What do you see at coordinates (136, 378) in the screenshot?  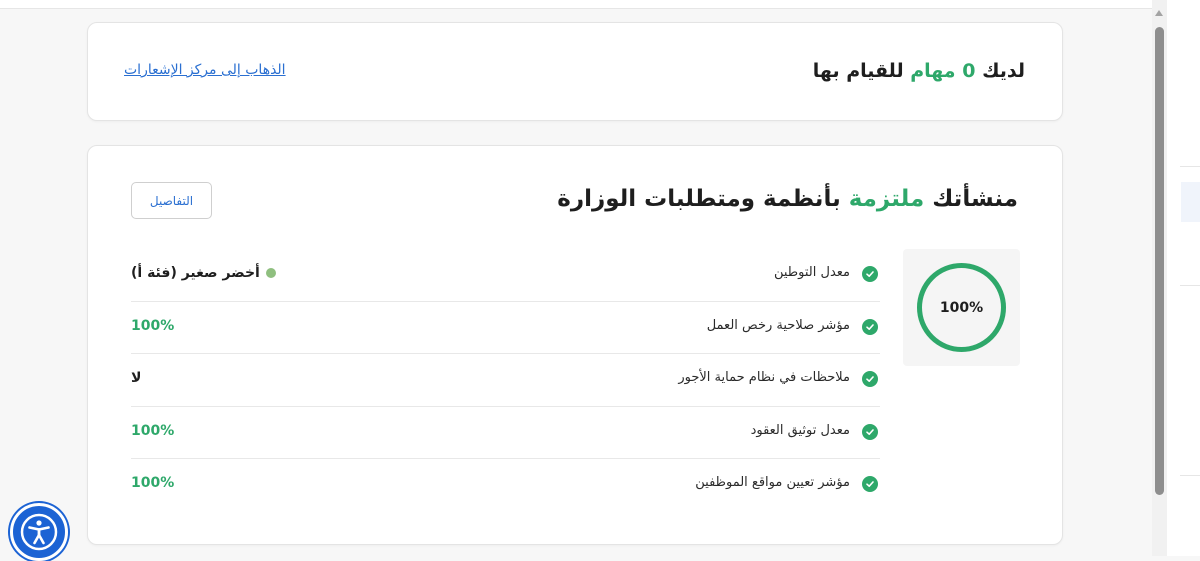 I see `metric-value: لا` at bounding box center [136, 378].